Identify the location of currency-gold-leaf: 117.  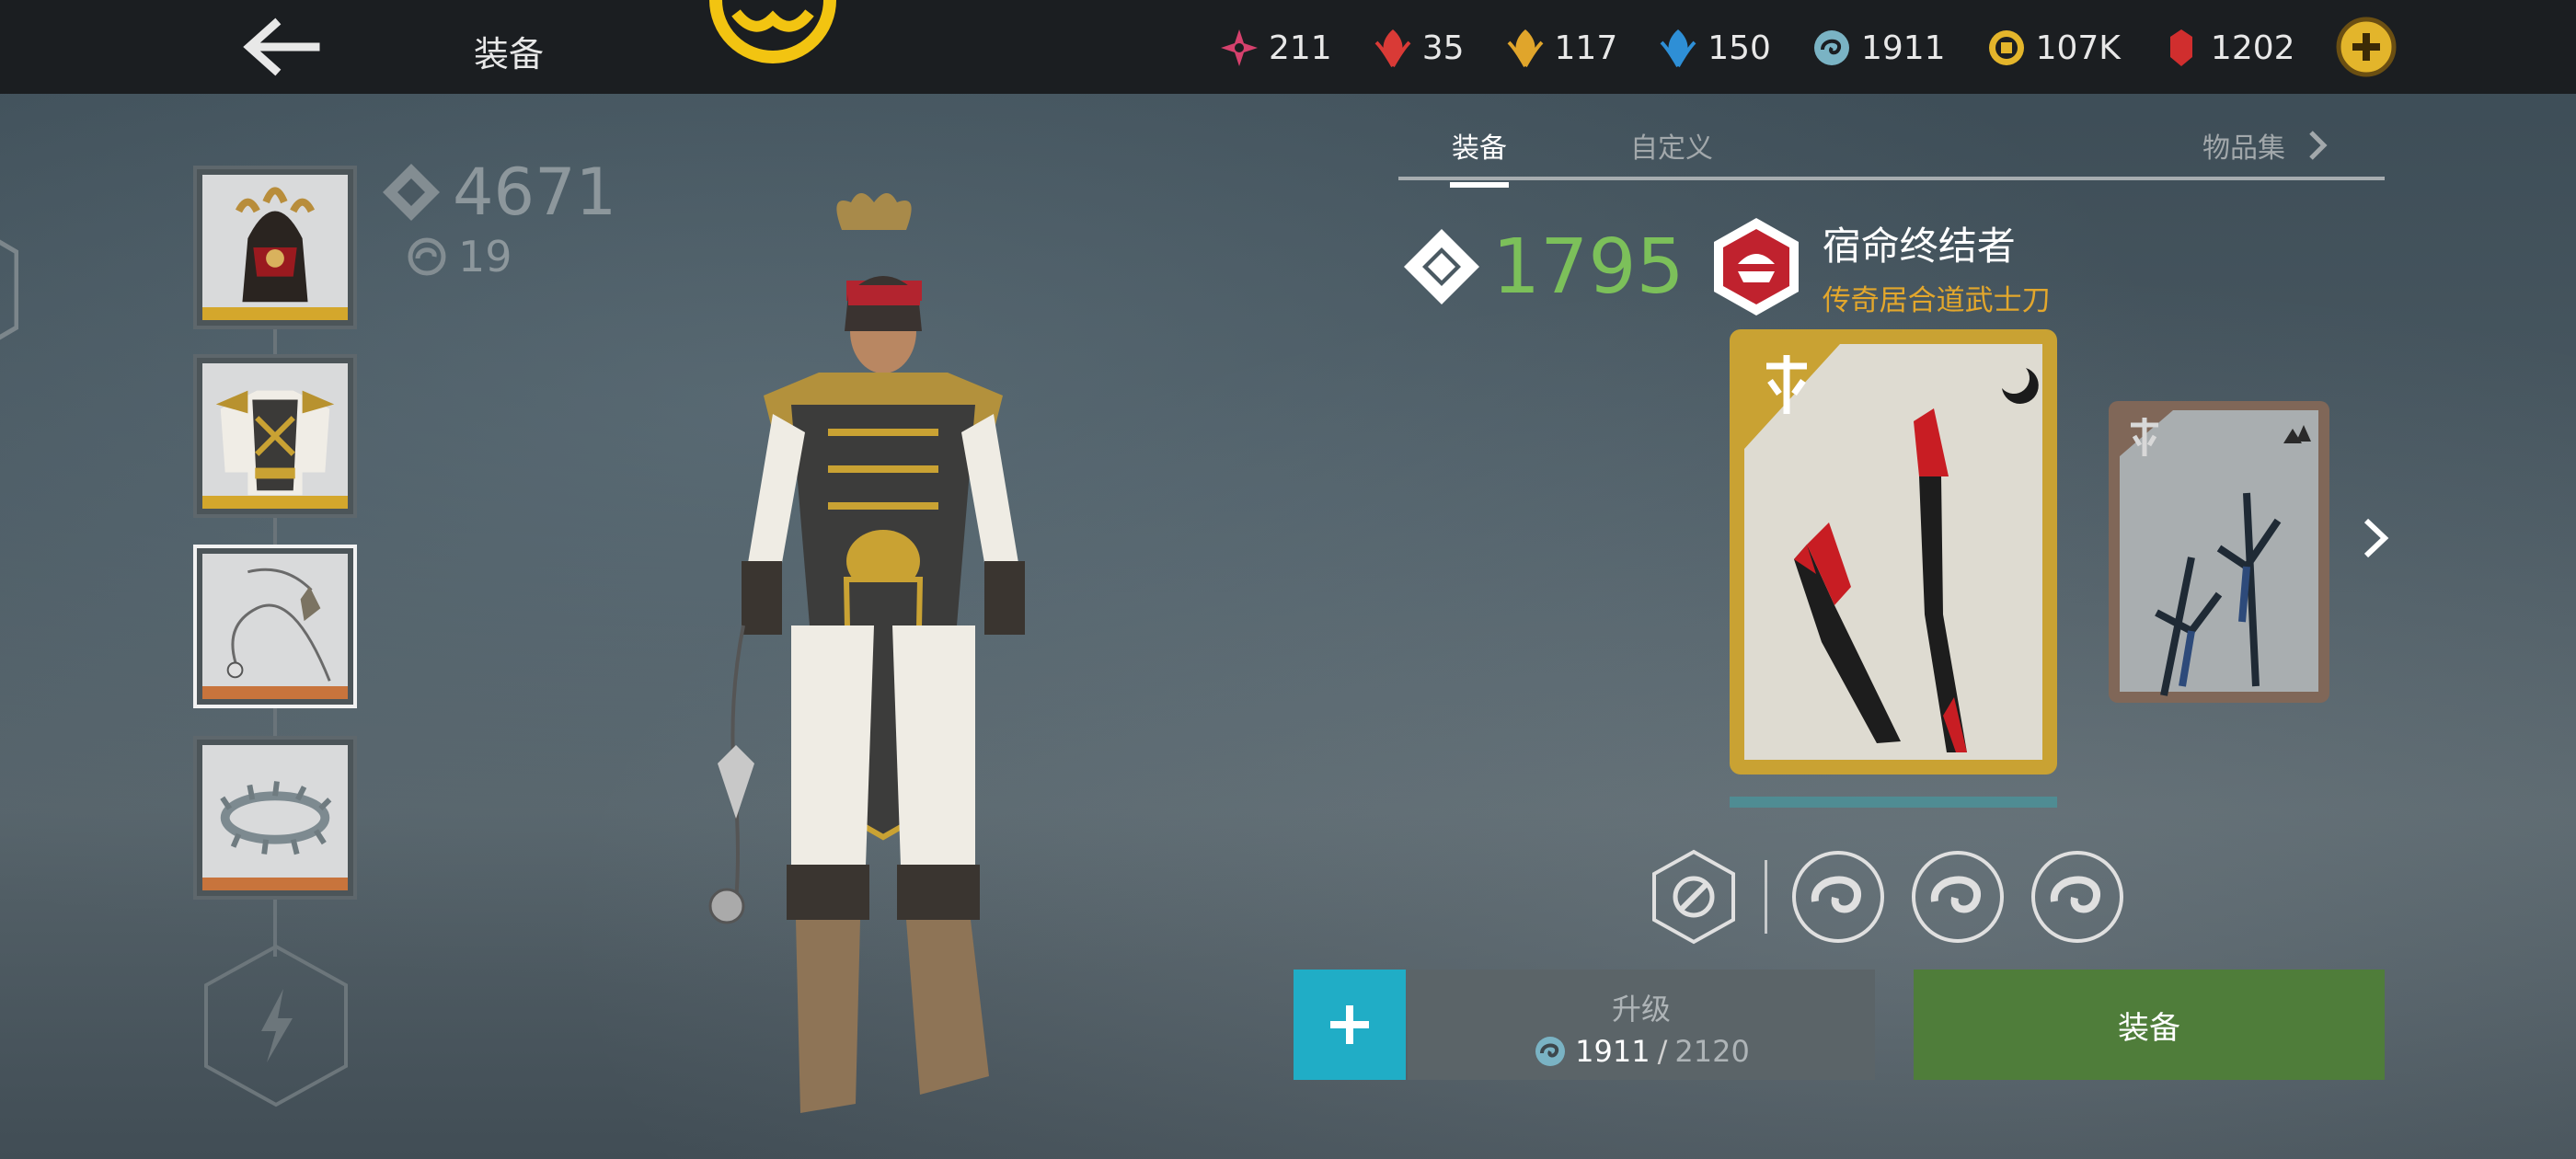
(1561, 48).